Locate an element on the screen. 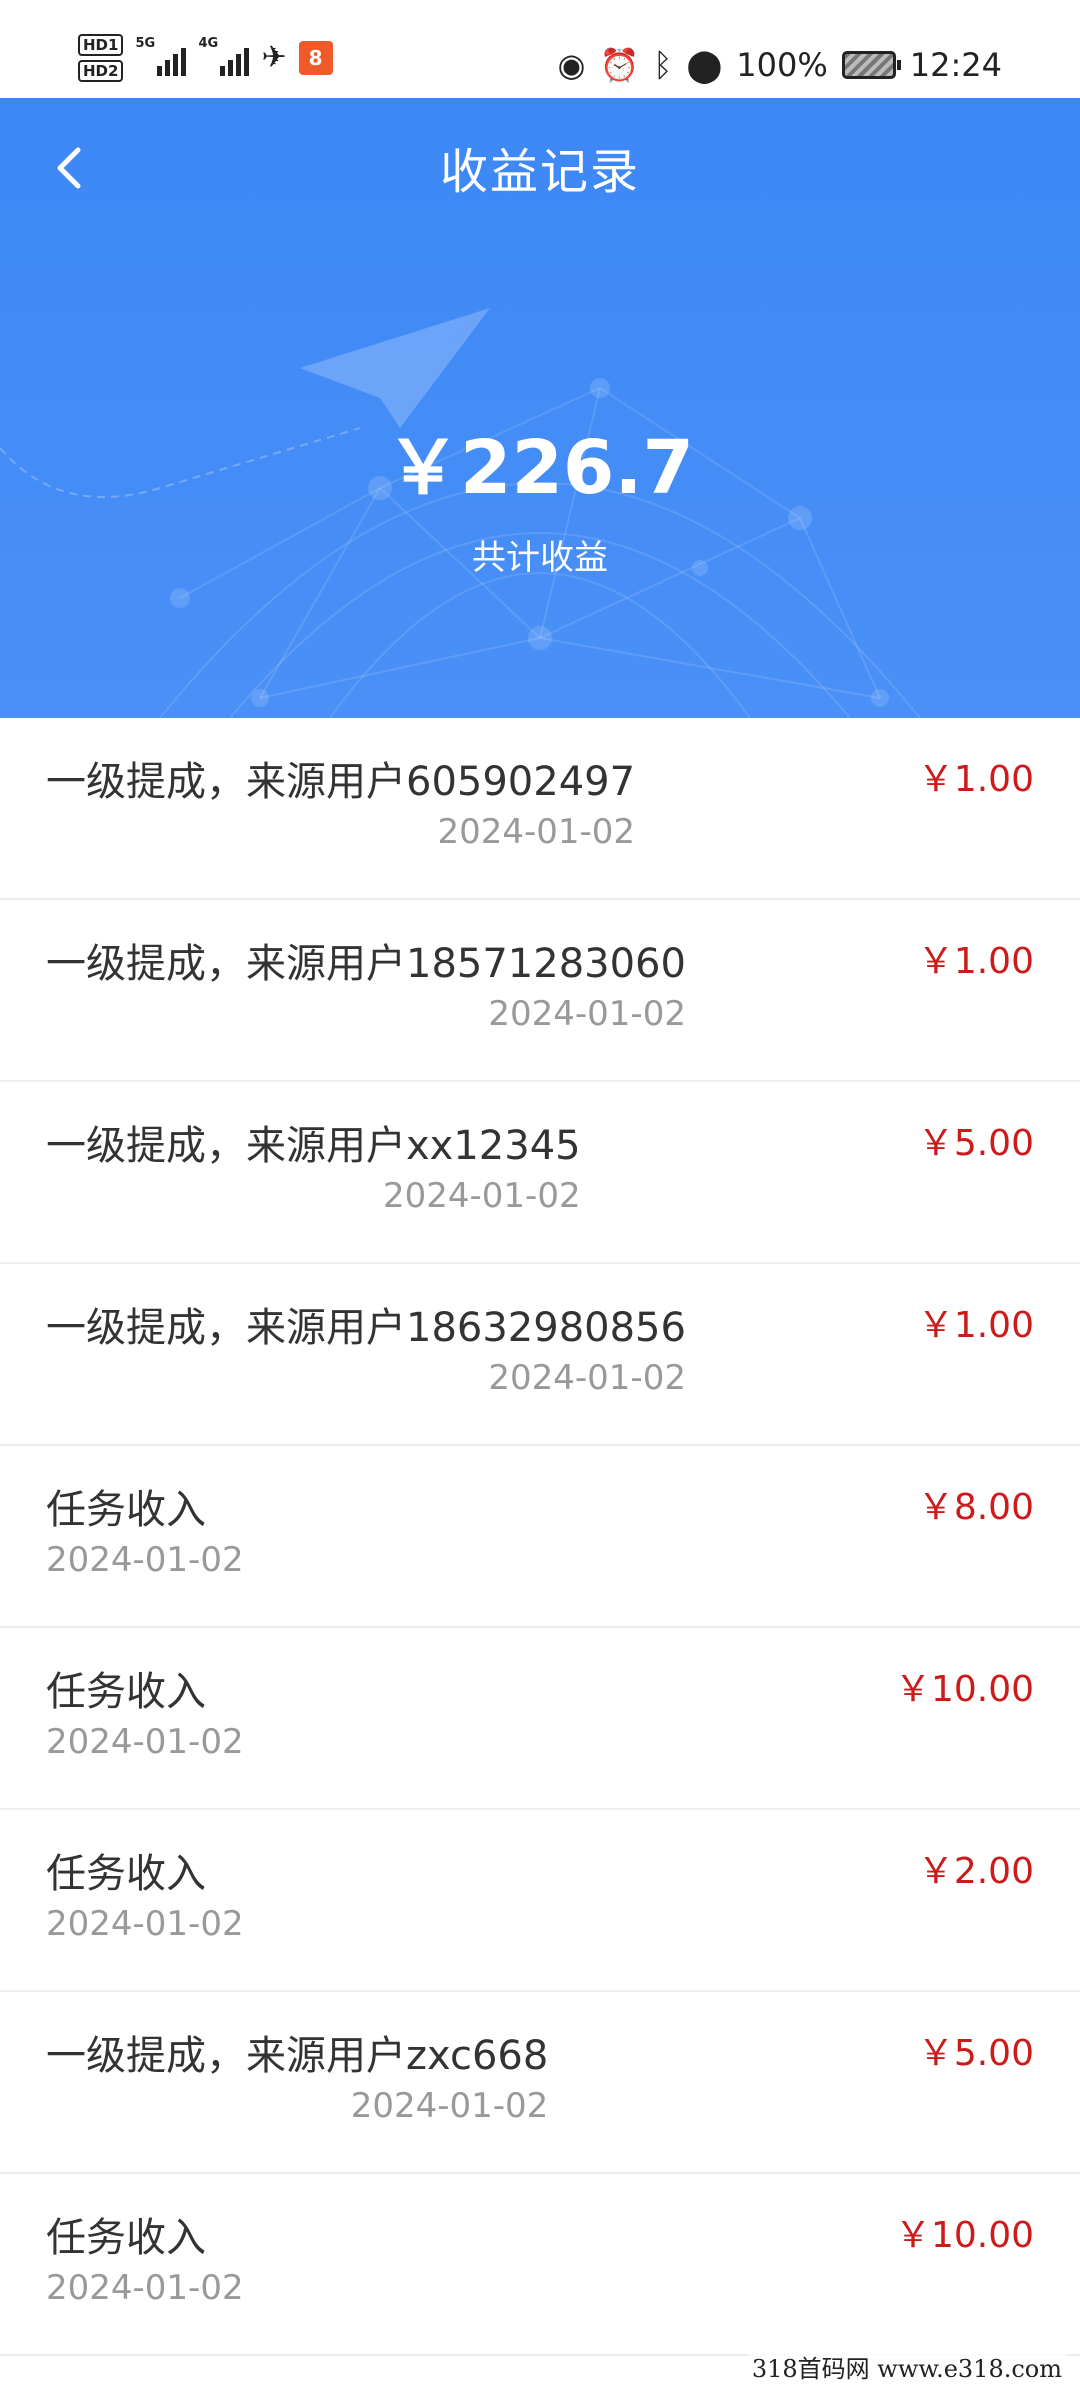 This screenshot has width=1080, height=2388. clock: 12:24 is located at coordinates (955, 65).